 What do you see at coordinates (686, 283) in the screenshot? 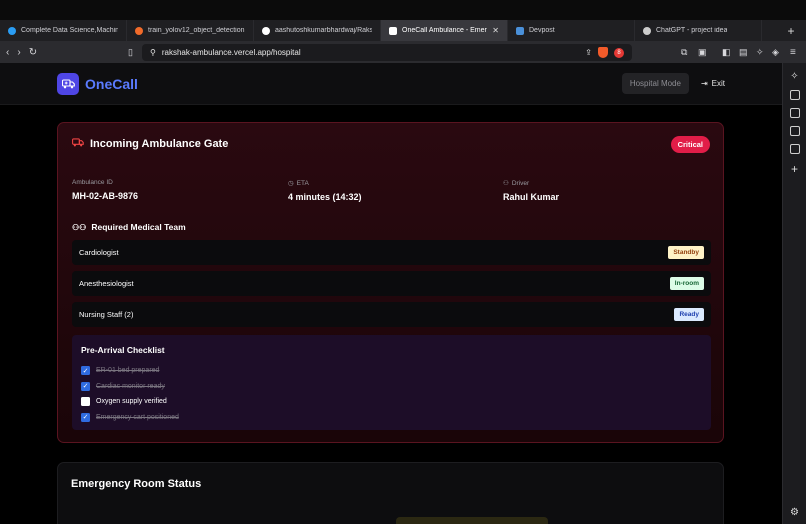
I see `status-badge: In-room` at bounding box center [686, 283].